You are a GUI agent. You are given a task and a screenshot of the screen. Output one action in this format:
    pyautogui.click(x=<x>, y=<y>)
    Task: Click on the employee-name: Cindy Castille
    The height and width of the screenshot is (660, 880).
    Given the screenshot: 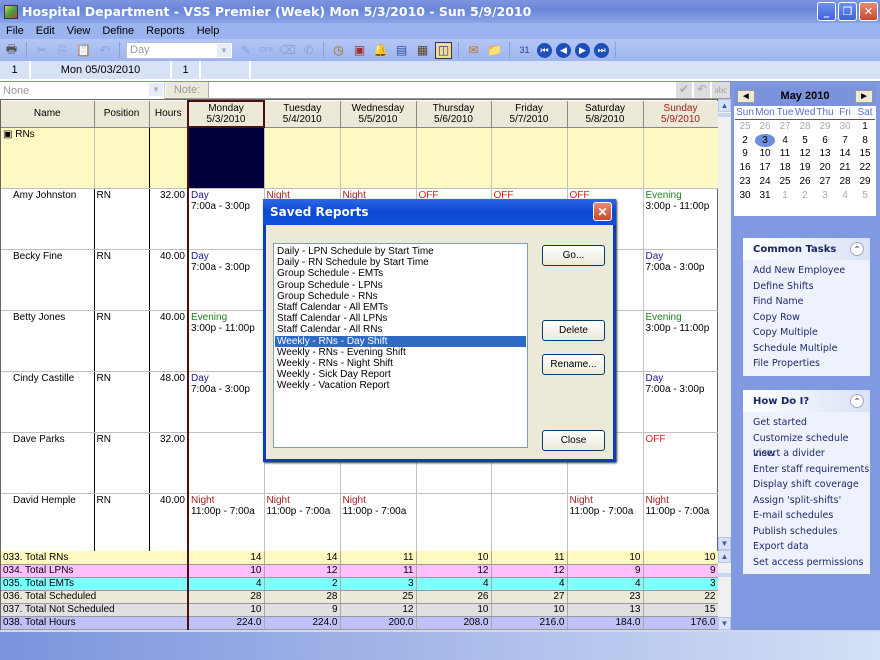 What is the action you would take?
    pyautogui.click(x=48, y=402)
    